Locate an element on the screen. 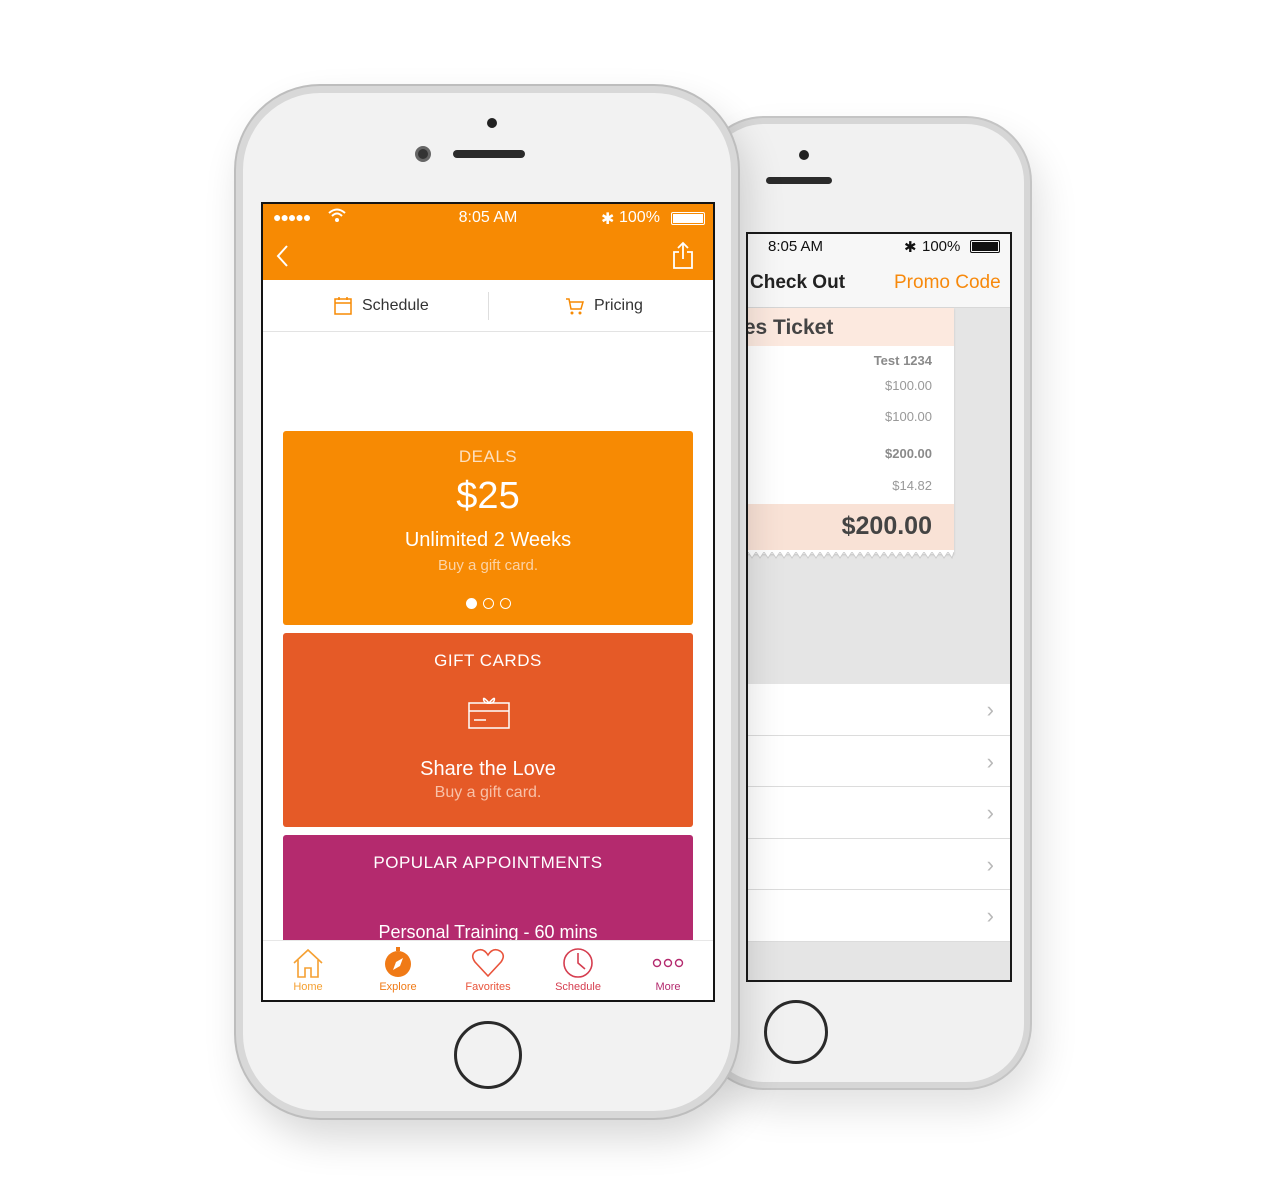 This screenshot has width=1280, height=1200. status-bar: 8:05 AM ✱ 100% is located at coordinates (879, 246).